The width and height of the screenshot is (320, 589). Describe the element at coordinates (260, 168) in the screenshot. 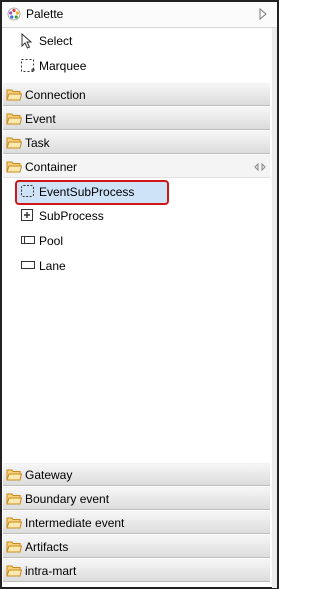

I see `pin-icon` at that location.